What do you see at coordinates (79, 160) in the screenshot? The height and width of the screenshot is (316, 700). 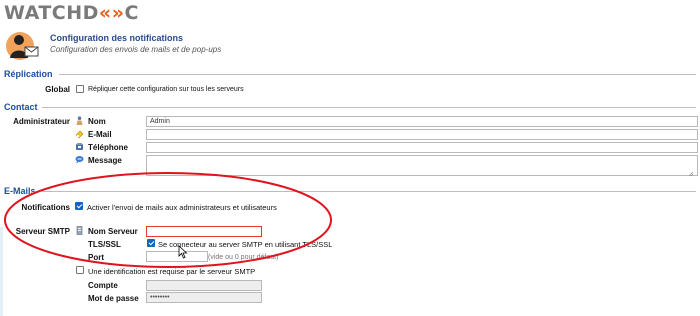 I see `message-icon` at bounding box center [79, 160].